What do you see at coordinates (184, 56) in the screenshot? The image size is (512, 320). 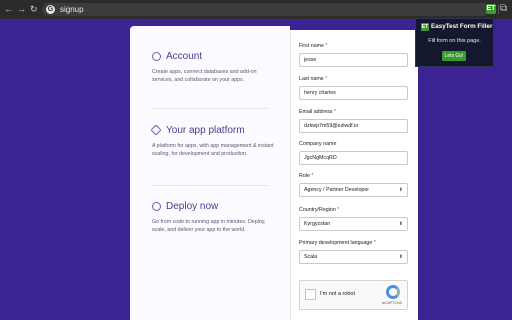 I see `feature-title: Account` at bounding box center [184, 56].